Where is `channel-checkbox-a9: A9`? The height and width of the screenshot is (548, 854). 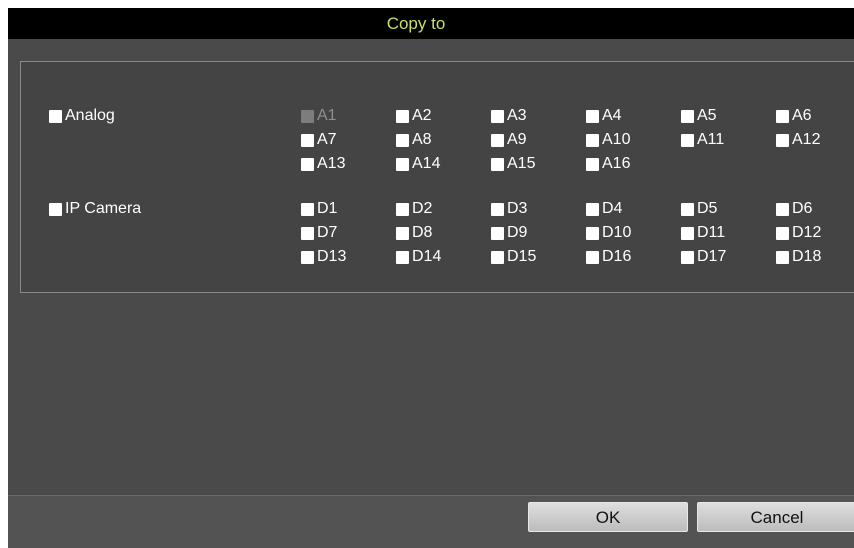
channel-checkbox-a9: A9 is located at coordinates (509, 140).